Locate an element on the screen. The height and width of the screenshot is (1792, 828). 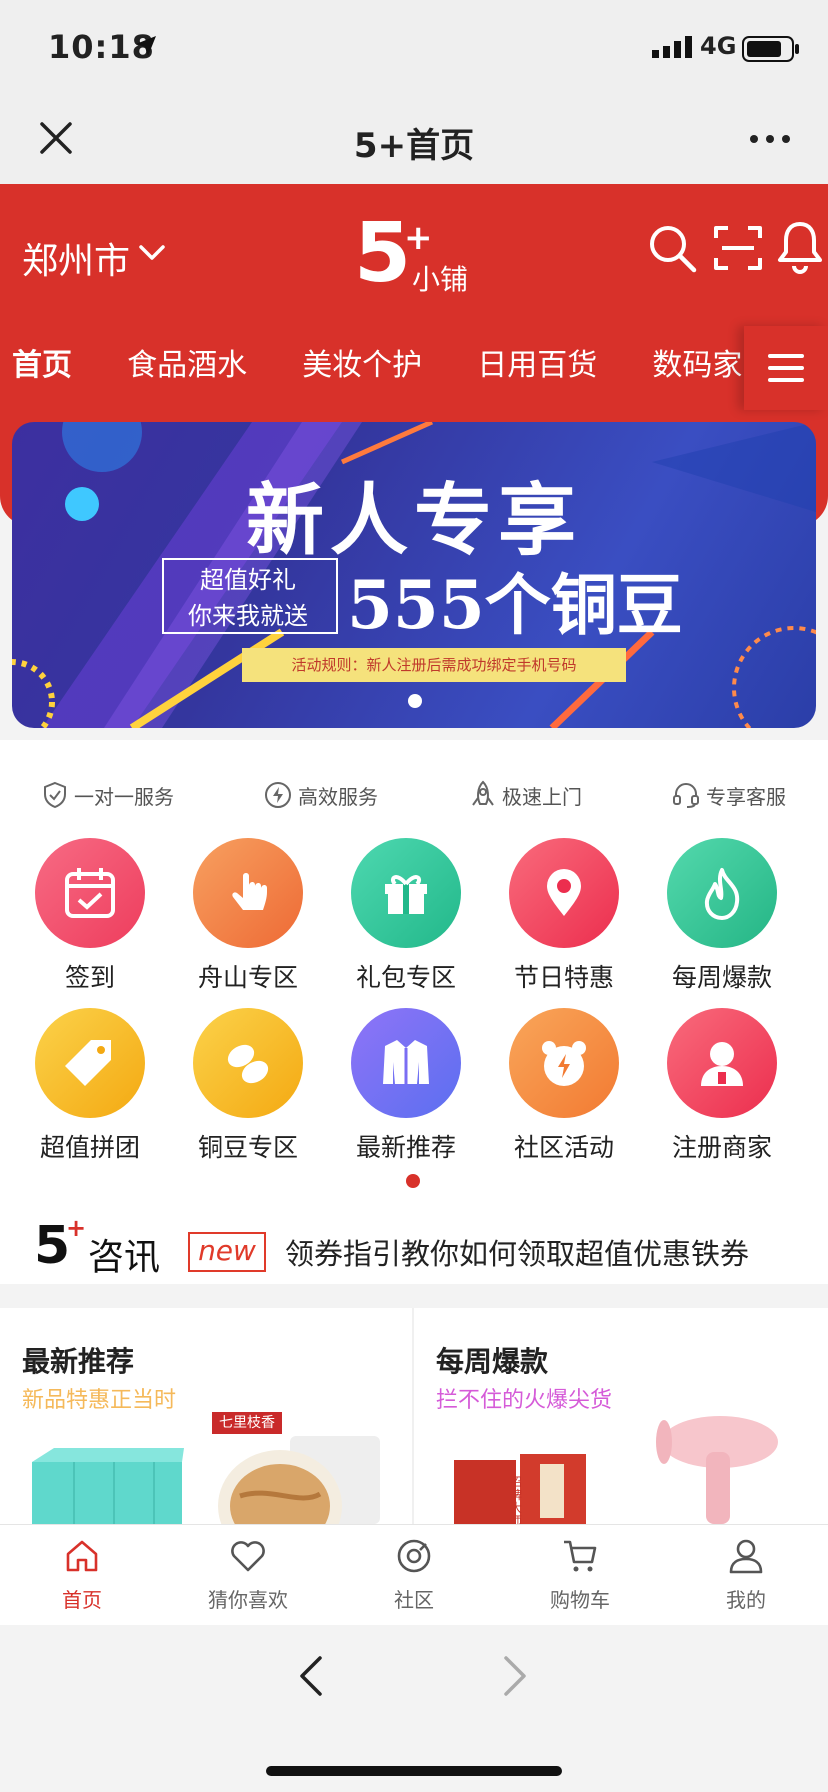
grid-item-register-merchant: 注册商家 is located at coordinates (722, 1086).